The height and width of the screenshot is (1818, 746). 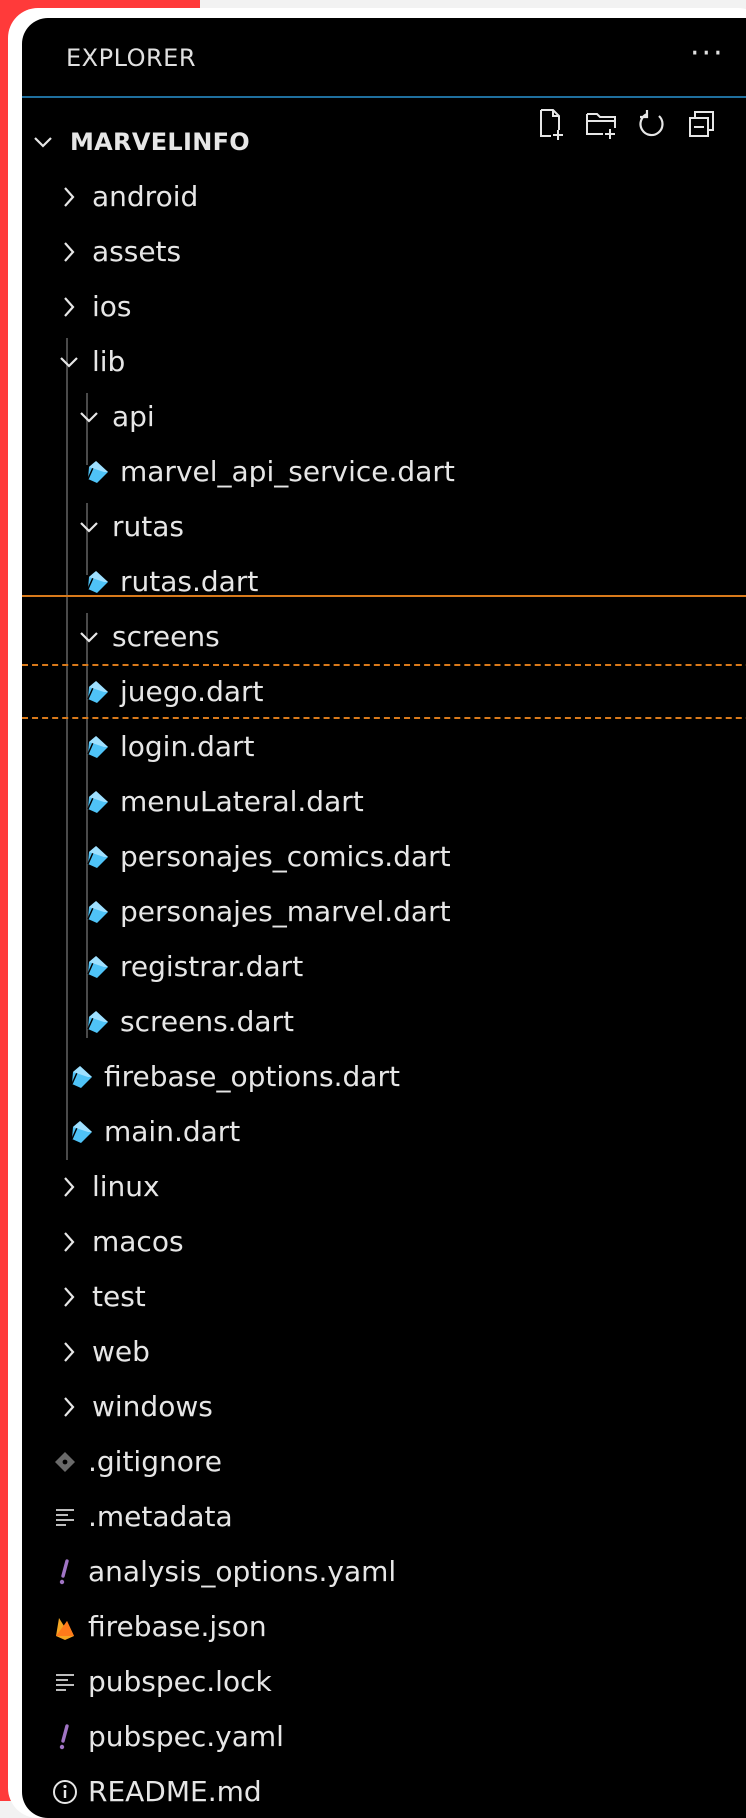 What do you see at coordinates (627, 126) in the screenshot?
I see `explorer-toolbar` at bounding box center [627, 126].